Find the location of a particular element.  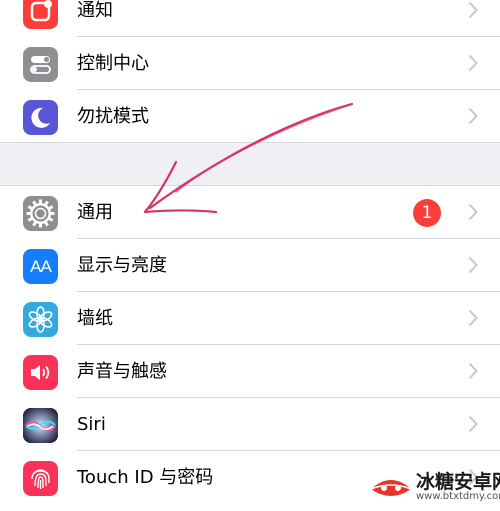

settings-row-control-center: 控制中心 is located at coordinates (250, 63).